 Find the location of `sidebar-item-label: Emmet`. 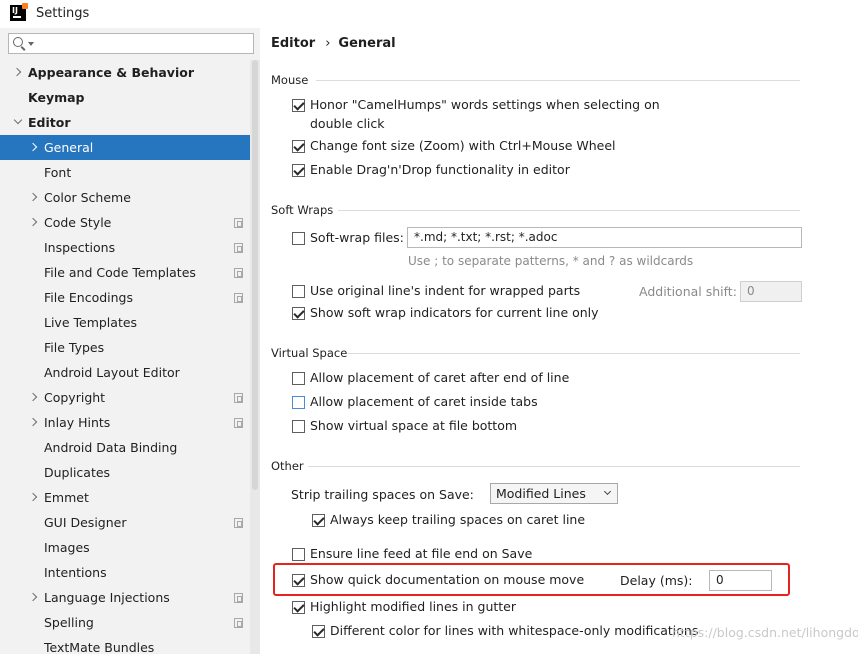

sidebar-item-label: Emmet is located at coordinates (66, 497).